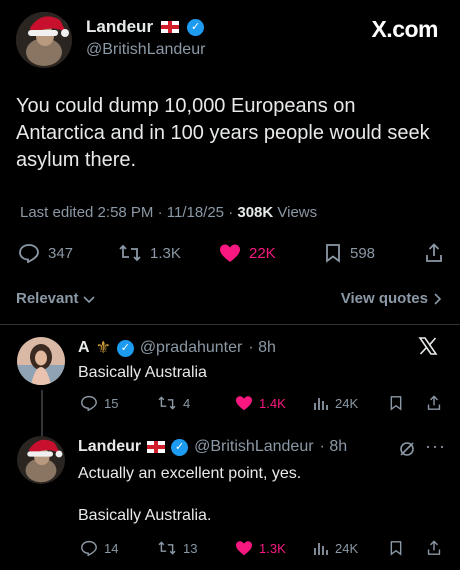  I want to click on reply-like-count: 1.3K, so click(272, 548).